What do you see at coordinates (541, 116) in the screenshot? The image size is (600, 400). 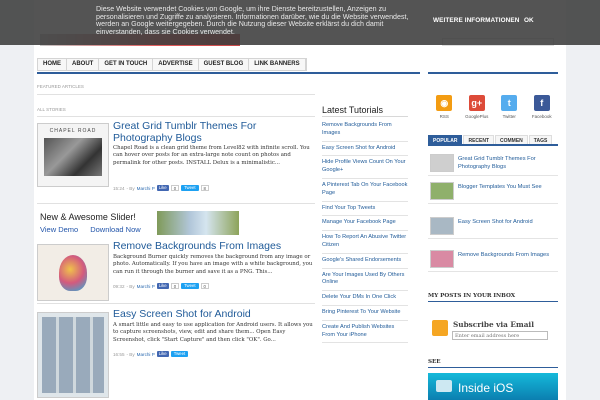 I see `social-label: Facebook` at bounding box center [541, 116].